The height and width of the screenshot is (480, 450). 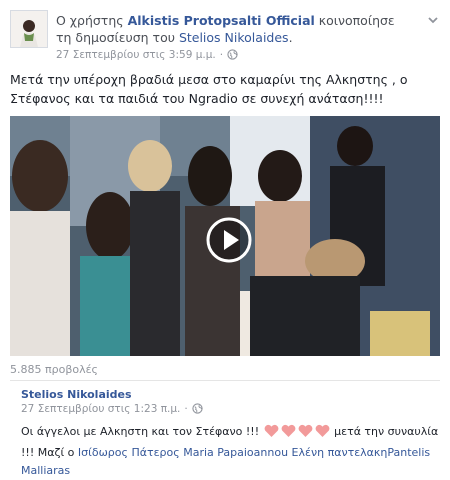 I want to click on avatar, so click(x=29, y=29).